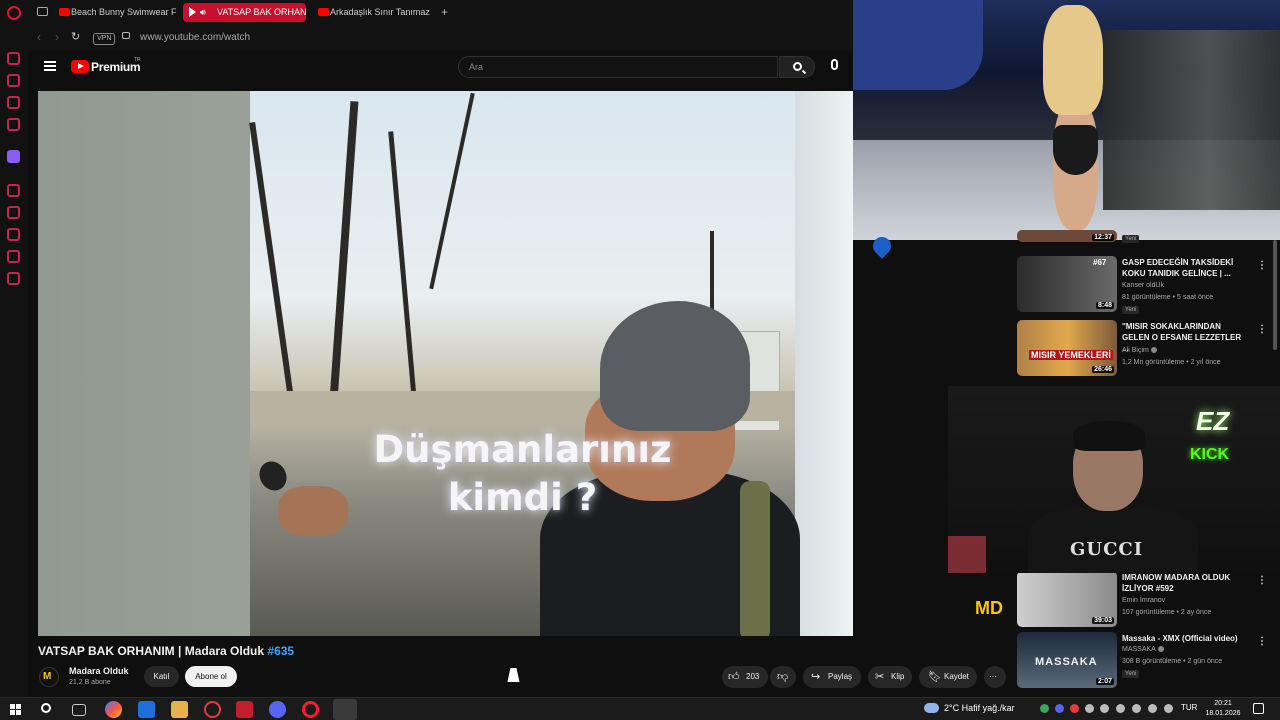  What do you see at coordinates (522, 474) in the screenshot?
I see `video-caption: Düşmanlarınız kimdi ?` at bounding box center [522, 474].